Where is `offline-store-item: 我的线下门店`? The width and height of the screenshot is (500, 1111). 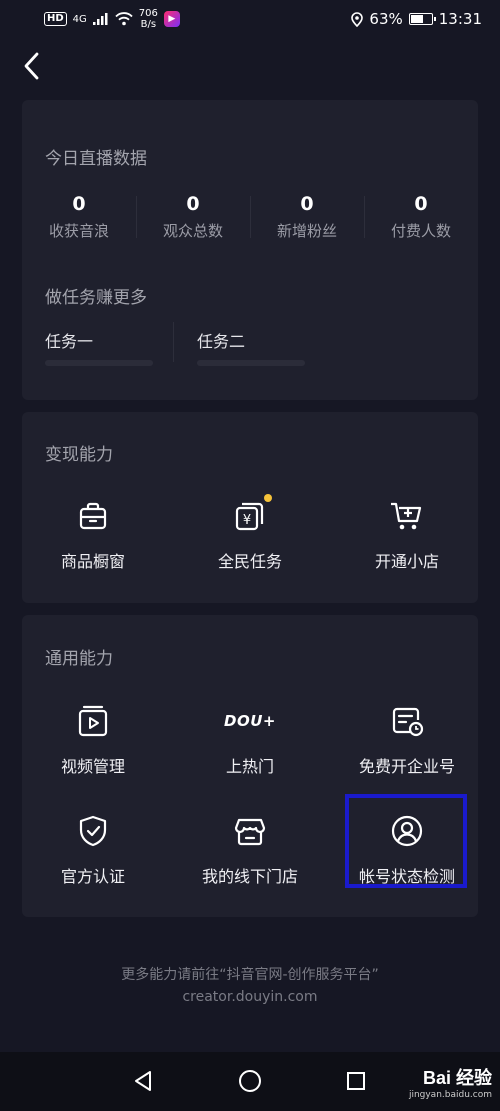
offline-store-item: 我的线下门店 is located at coordinates (250, 849).